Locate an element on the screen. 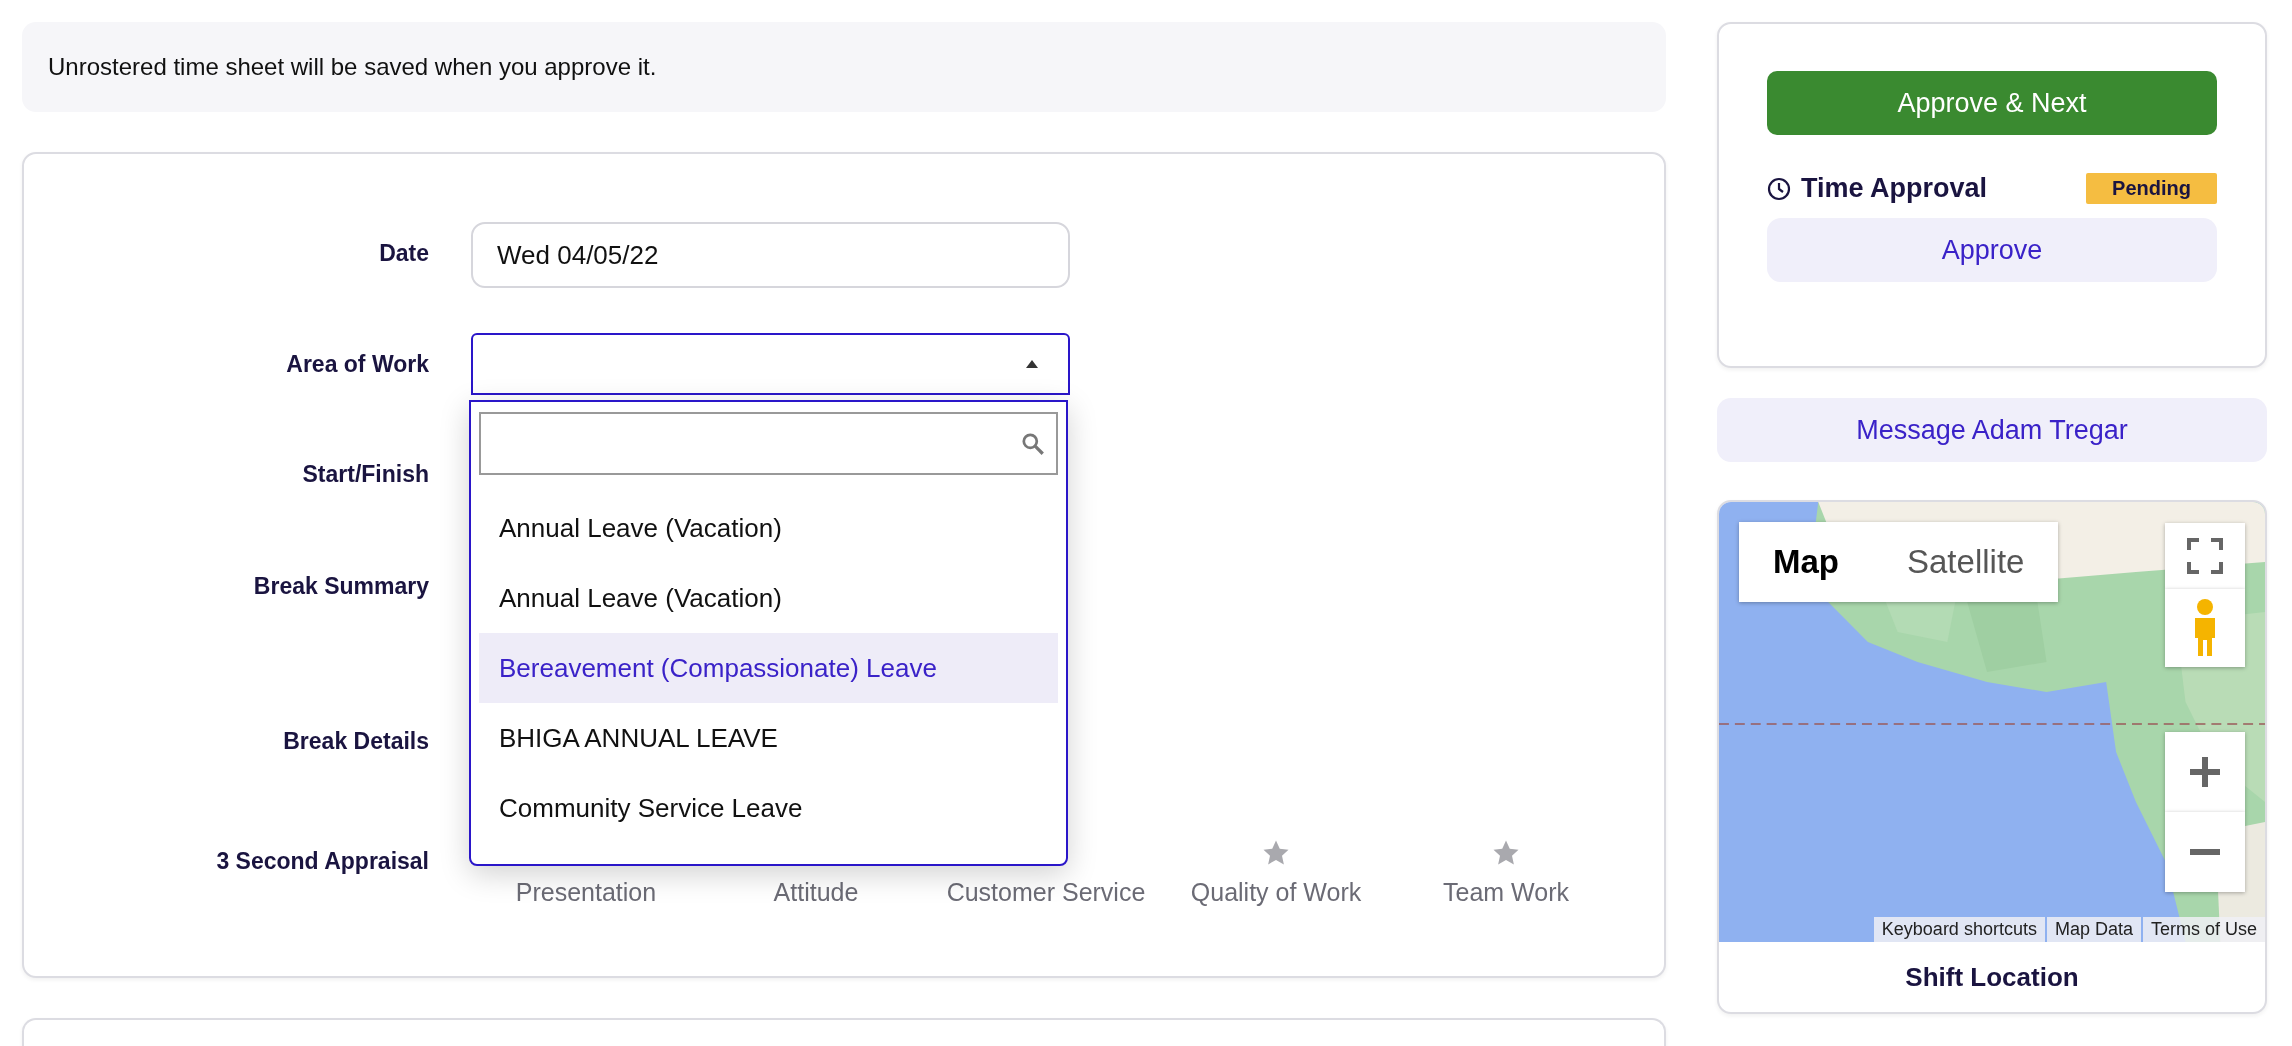  search-icon is located at coordinates (1033, 443).